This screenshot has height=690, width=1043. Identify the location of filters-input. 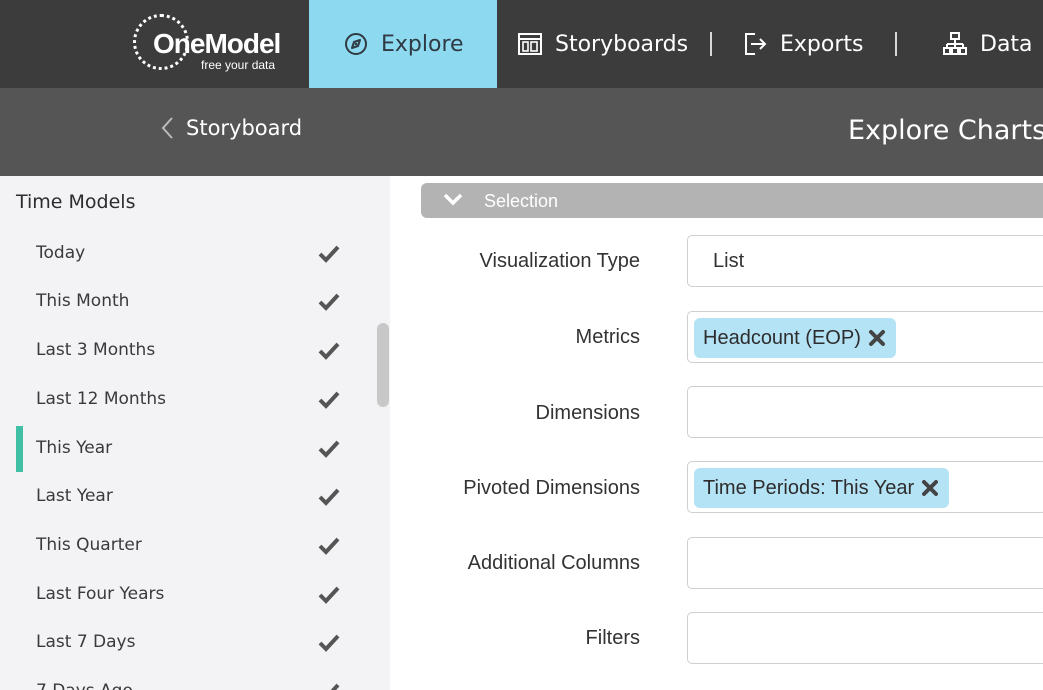
(865, 638).